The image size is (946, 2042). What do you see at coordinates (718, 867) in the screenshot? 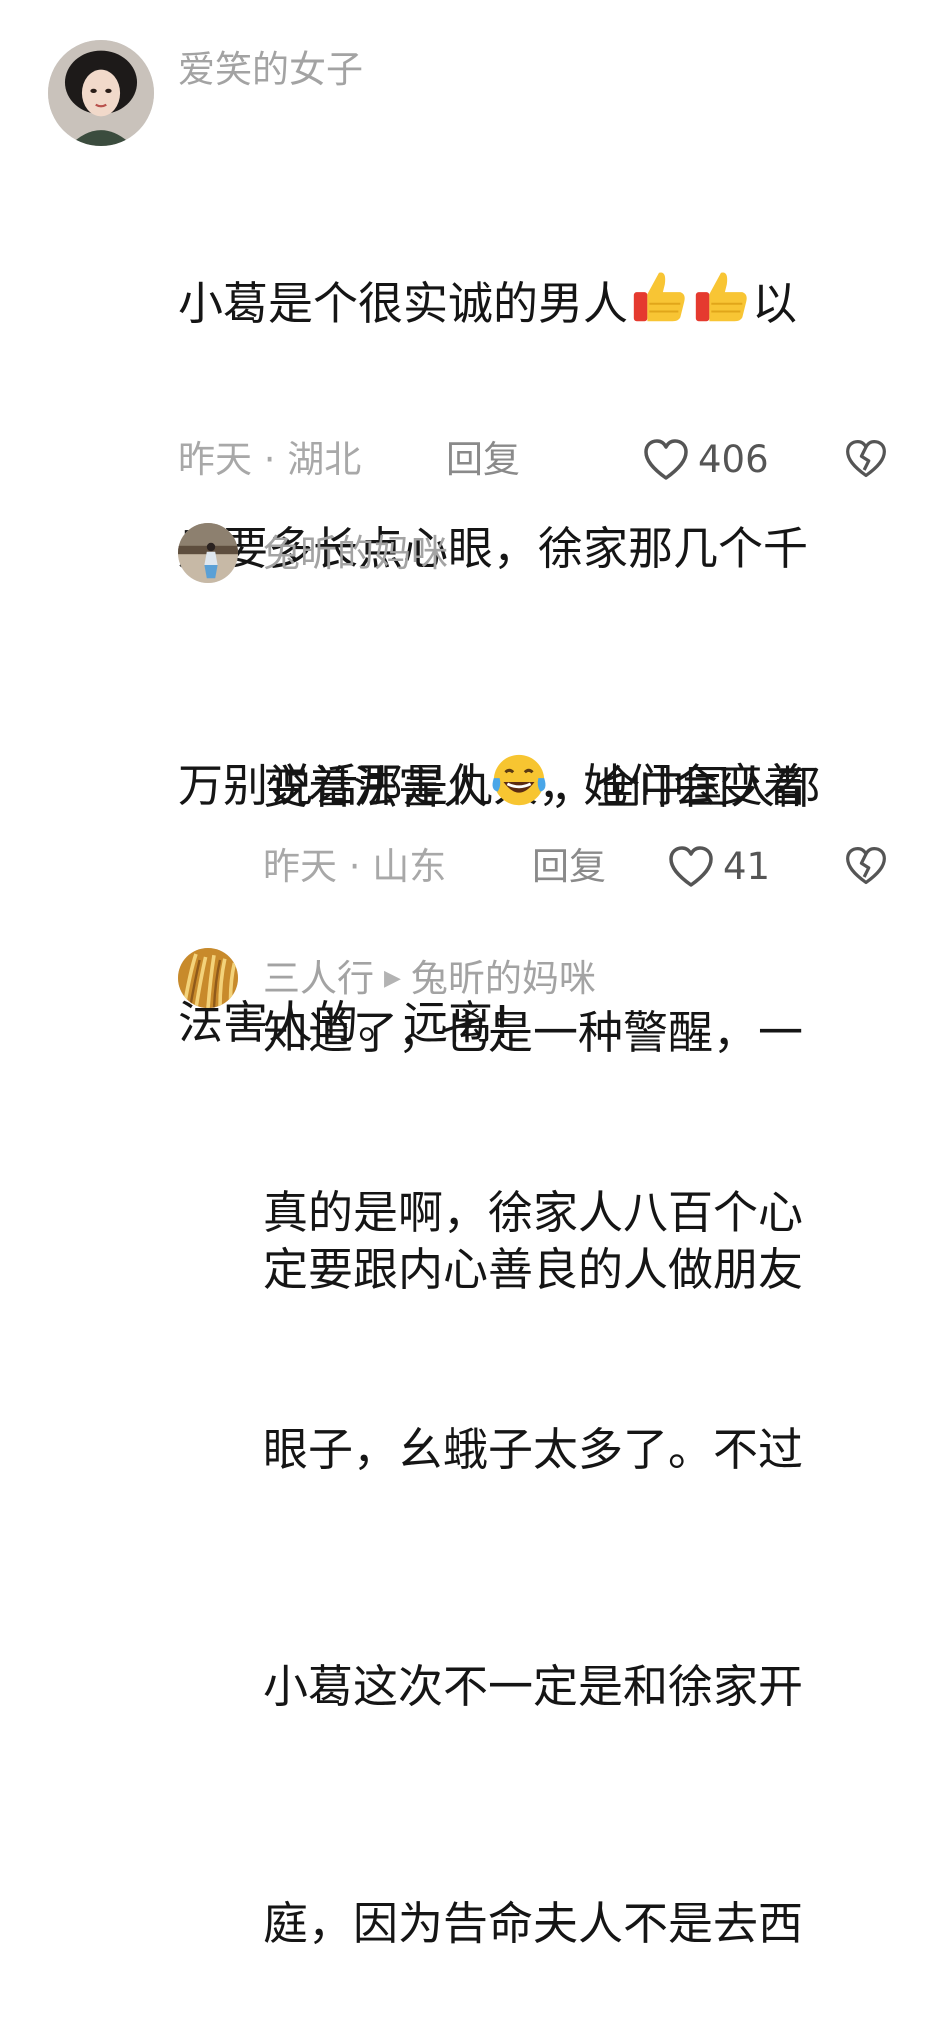
I see `like-button: 41` at bounding box center [718, 867].